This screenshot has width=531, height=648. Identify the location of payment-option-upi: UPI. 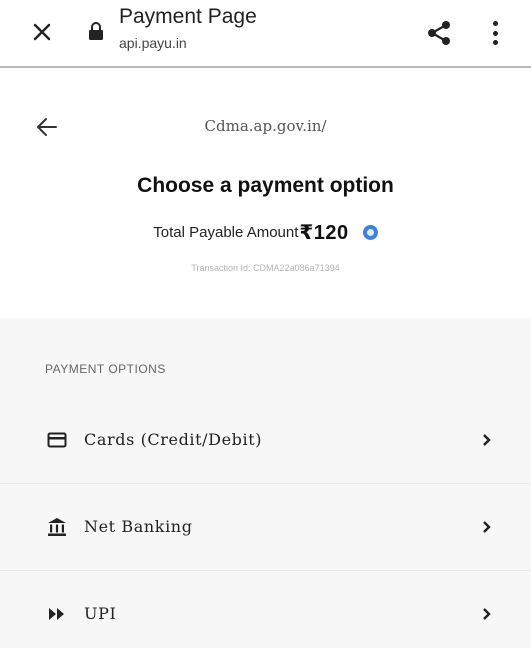
(265, 609).